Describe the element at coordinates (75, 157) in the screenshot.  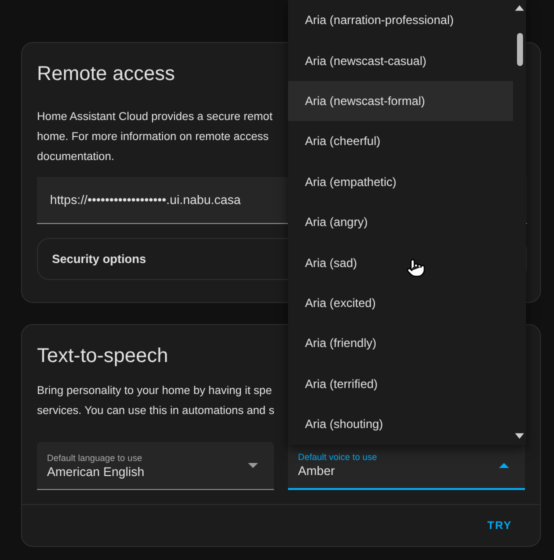
I see `description-text: documentation.` at that location.